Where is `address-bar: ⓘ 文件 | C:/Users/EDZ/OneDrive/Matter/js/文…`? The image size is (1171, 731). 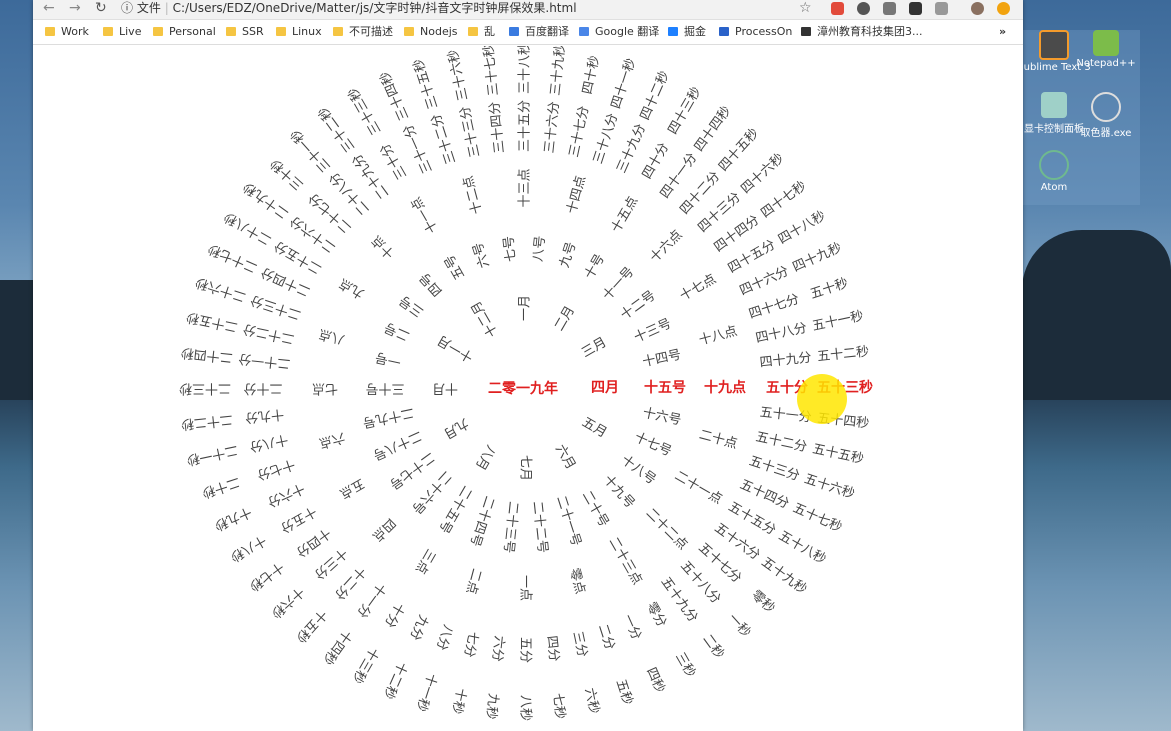 address-bar: ⓘ 文件 | C:/Users/EDZ/OneDrive/Matter/js/文… is located at coordinates (466, 8).